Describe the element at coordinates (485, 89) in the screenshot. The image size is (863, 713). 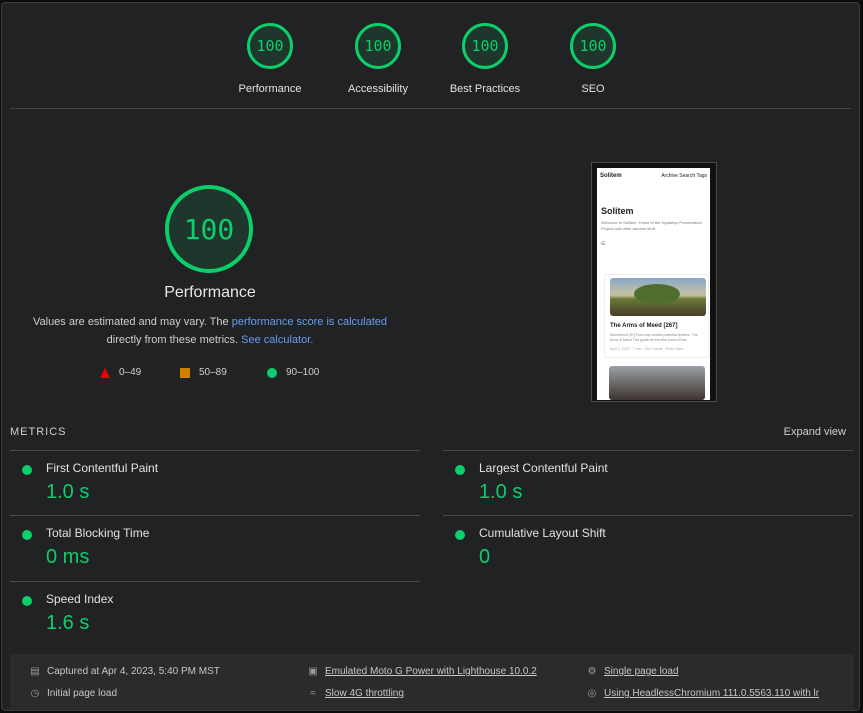
I see `gauge-best-practices-label: Best Practices` at that location.